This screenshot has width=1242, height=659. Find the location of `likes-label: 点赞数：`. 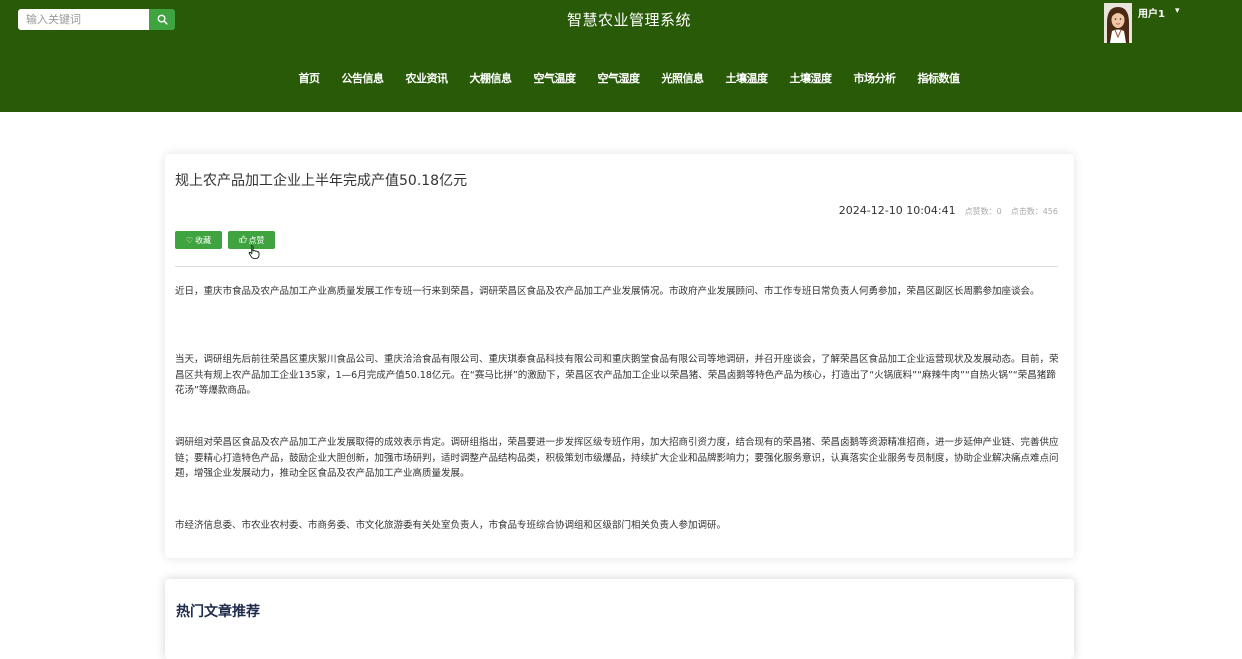

likes-label: 点赞数： is located at coordinates (980, 211).